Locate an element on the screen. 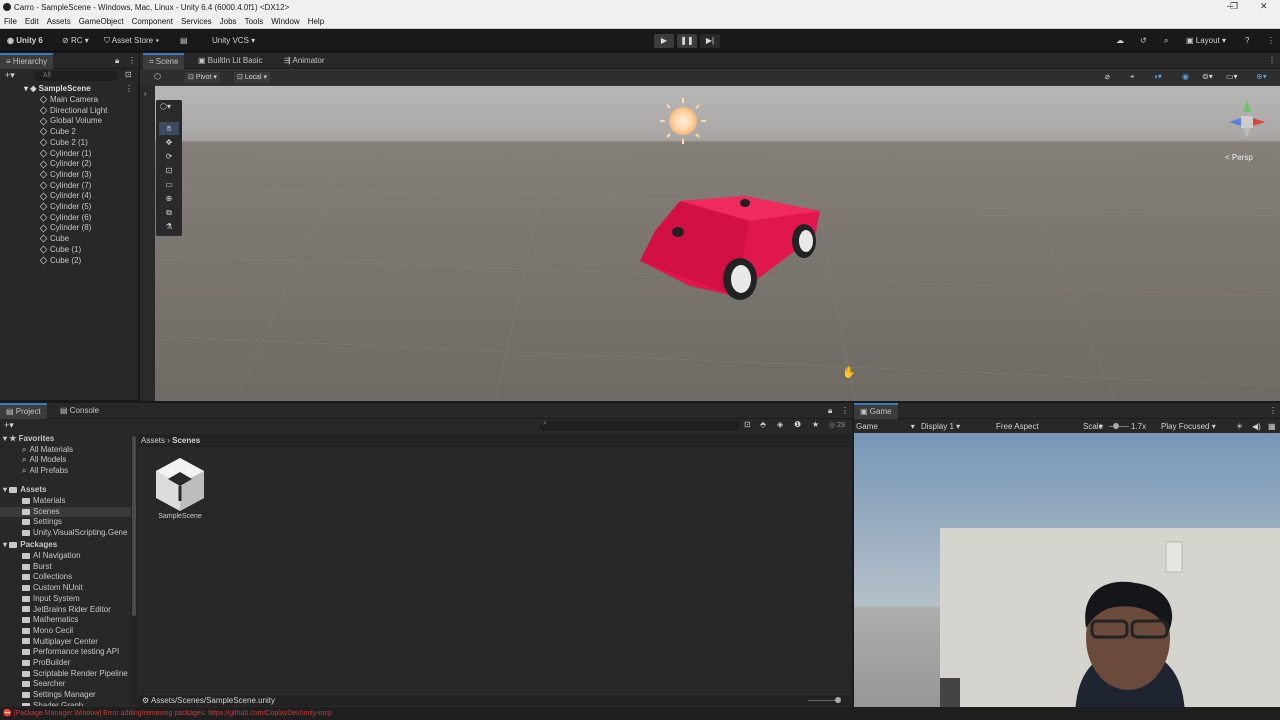 This screenshot has width=1280, height=720. tab-builtin-lit: ▣ BuiltIn Lit Basic is located at coordinates (230, 61).